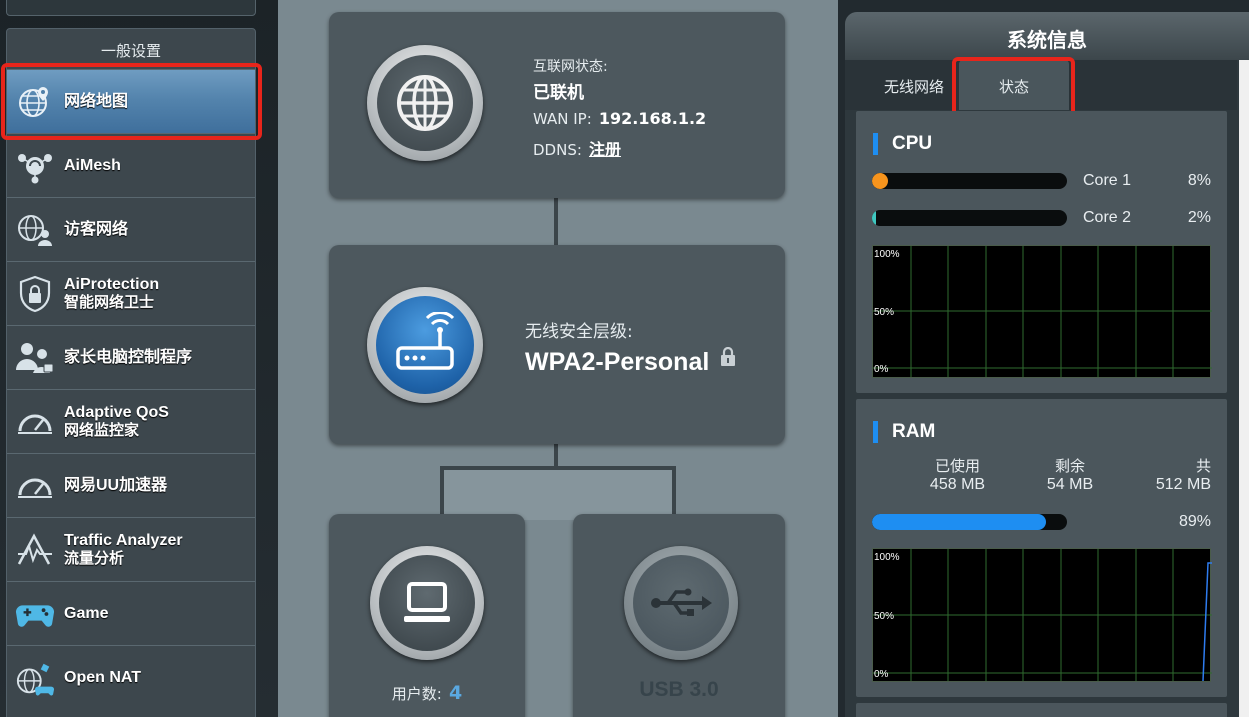 The width and height of the screenshot is (1249, 717). Describe the element at coordinates (957, 484) in the screenshot. I see `ram-used-value: 458 MB` at that location.